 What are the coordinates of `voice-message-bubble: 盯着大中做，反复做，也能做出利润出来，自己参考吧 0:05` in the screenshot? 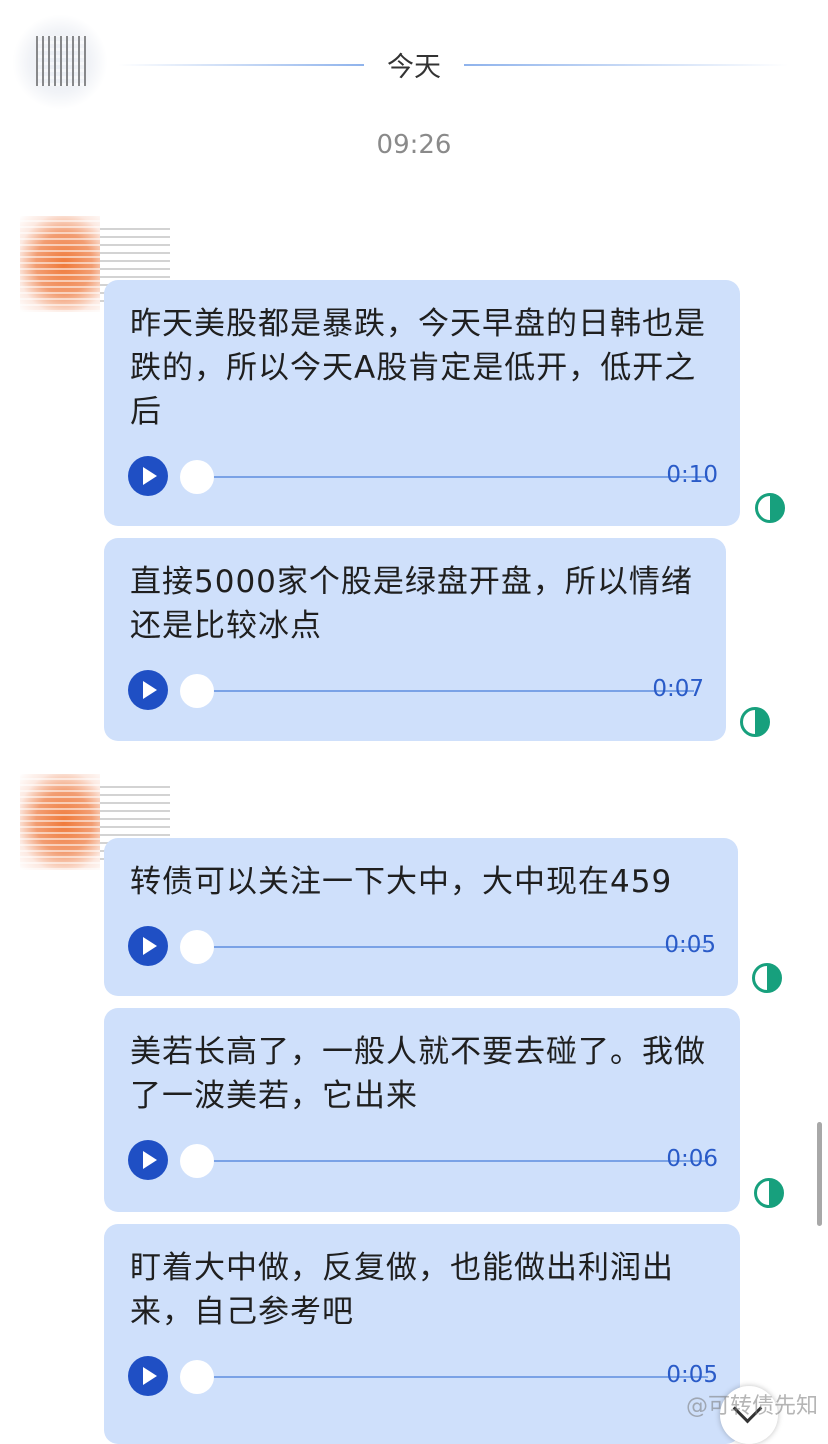 It's located at (422, 1334).